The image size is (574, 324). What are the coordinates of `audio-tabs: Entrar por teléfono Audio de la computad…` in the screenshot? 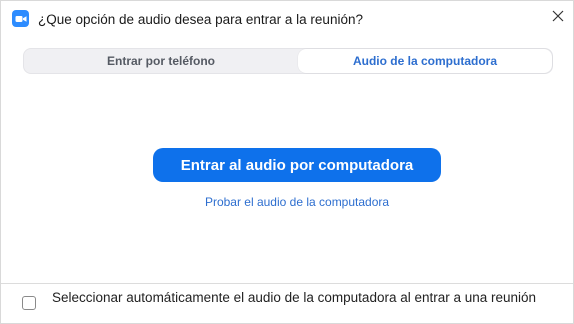 It's located at (288, 61).